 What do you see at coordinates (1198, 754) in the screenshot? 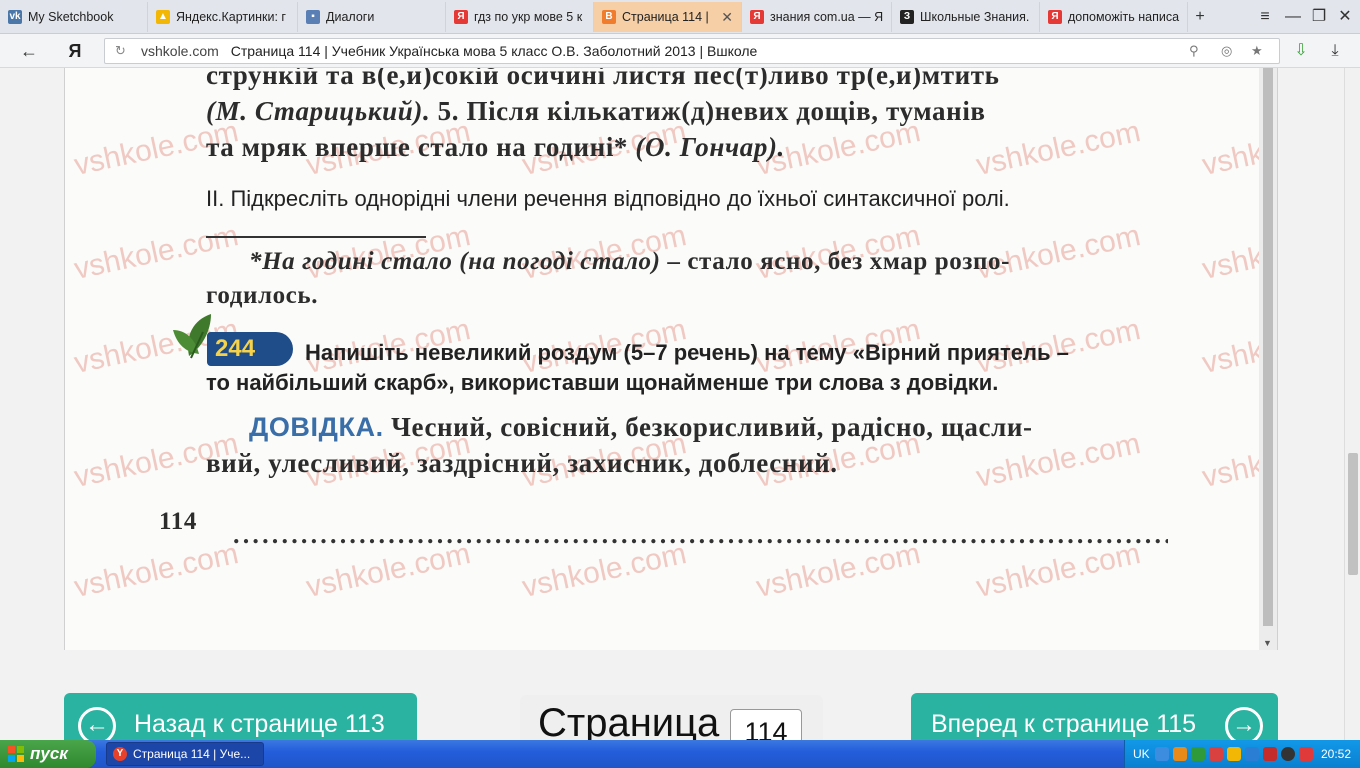
I see `tray-network-icon` at bounding box center [1198, 754].